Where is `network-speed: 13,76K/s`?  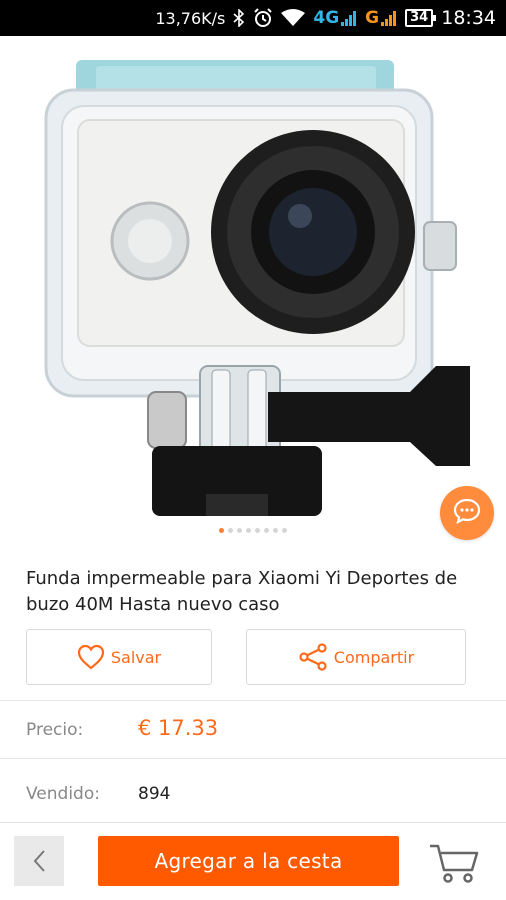
network-speed: 13,76K/s is located at coordinates (190, 18).